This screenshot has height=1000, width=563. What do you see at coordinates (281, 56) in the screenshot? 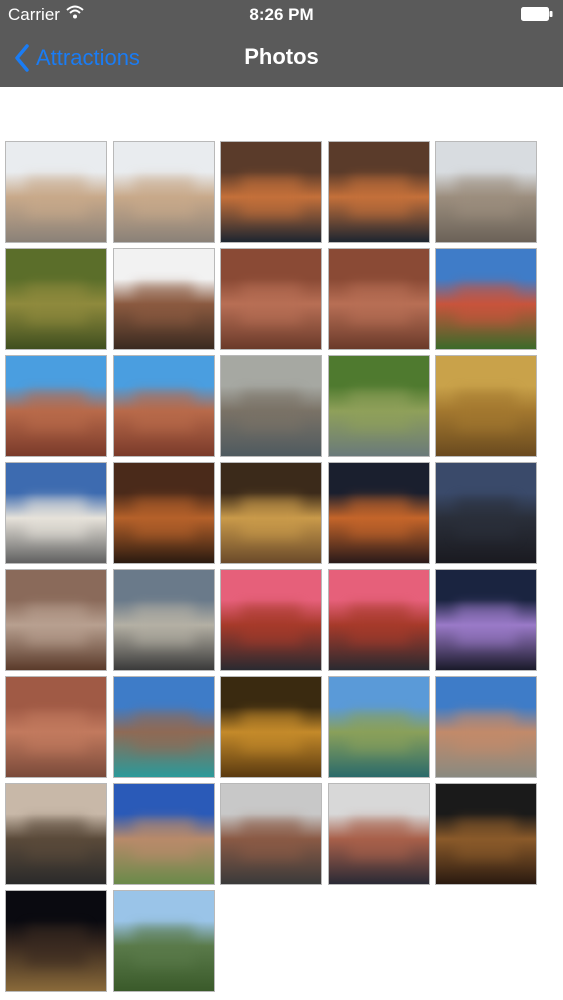
I see `page-title: Photos` at bounding box center [281, 56].